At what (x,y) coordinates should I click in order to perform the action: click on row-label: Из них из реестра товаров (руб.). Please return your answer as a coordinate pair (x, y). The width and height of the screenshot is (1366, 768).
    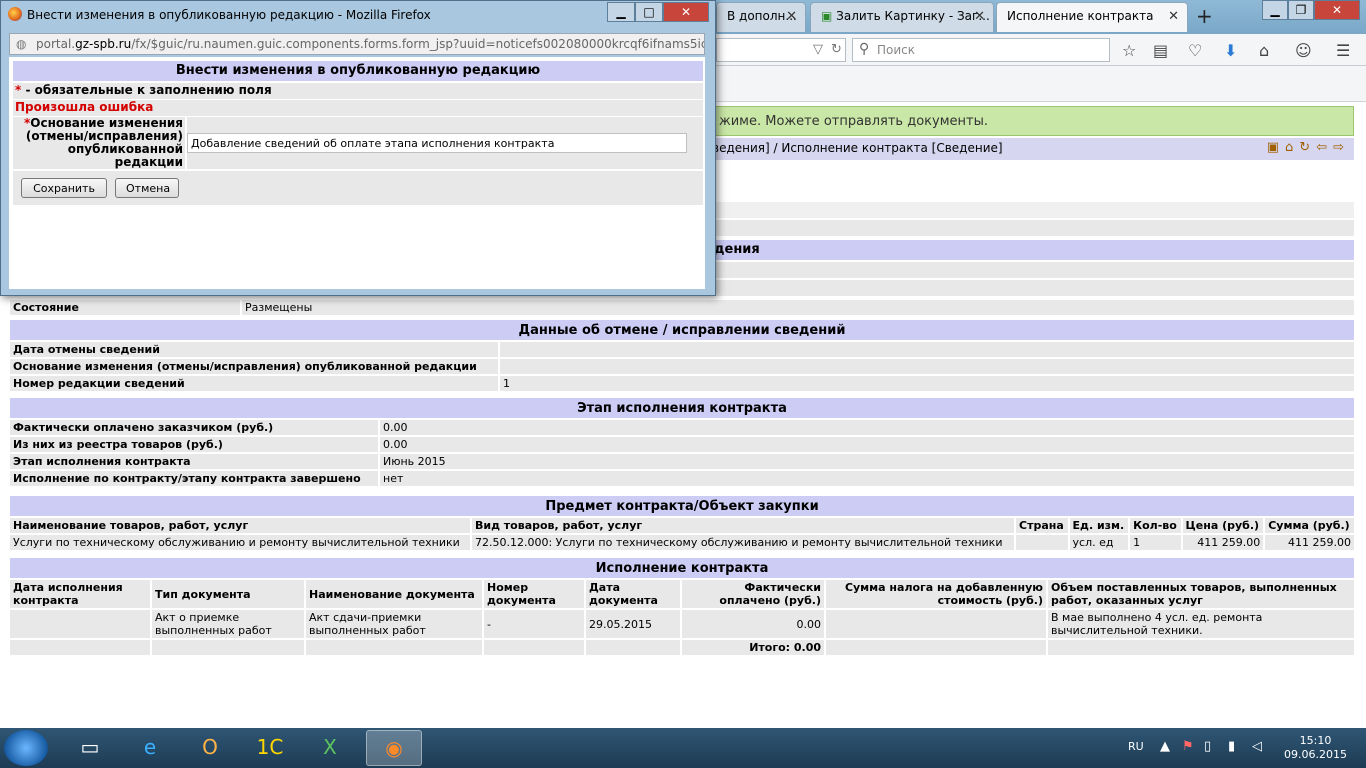
    Looking at the image, I should click on (194, 444).